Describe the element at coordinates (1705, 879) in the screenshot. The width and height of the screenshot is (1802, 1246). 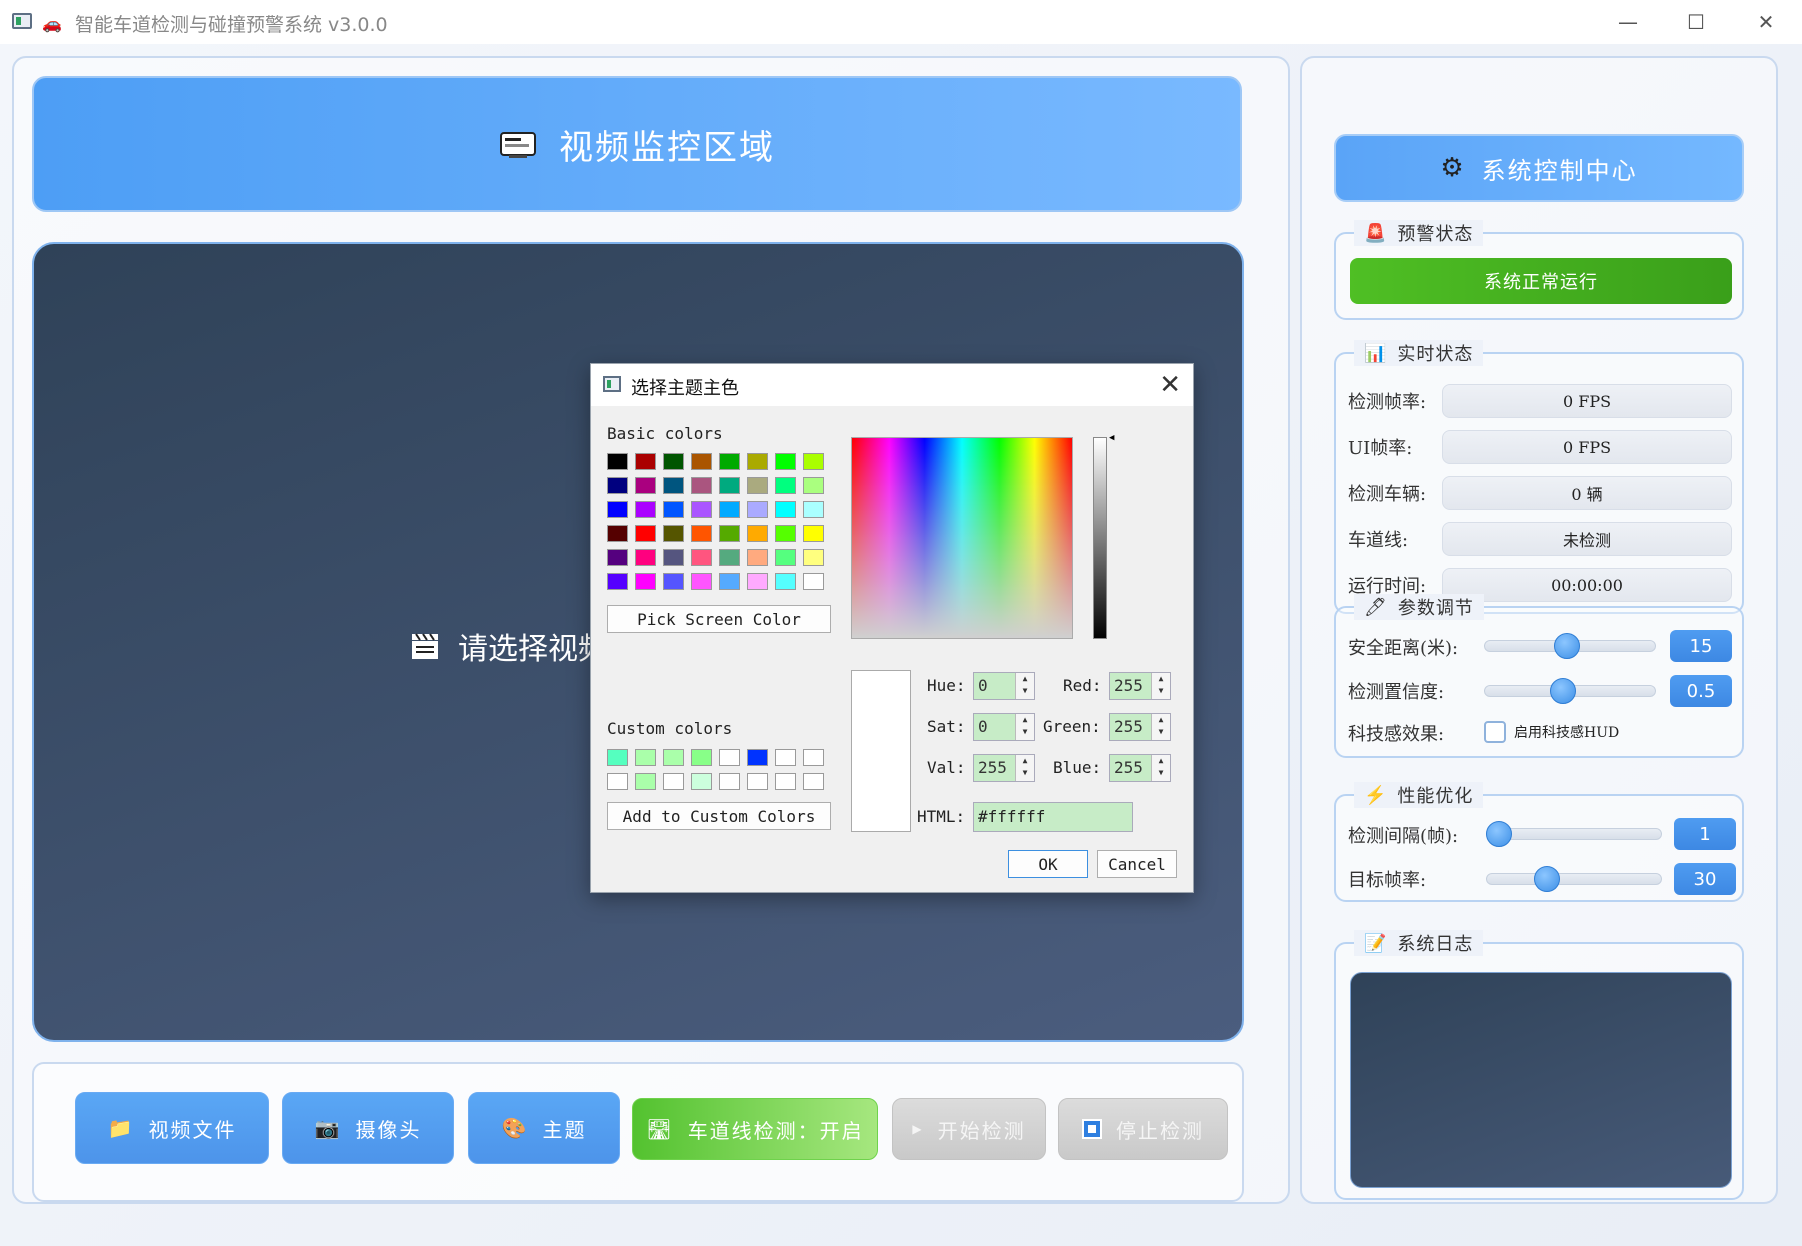
I see `target-fps-value: 30` at that location.